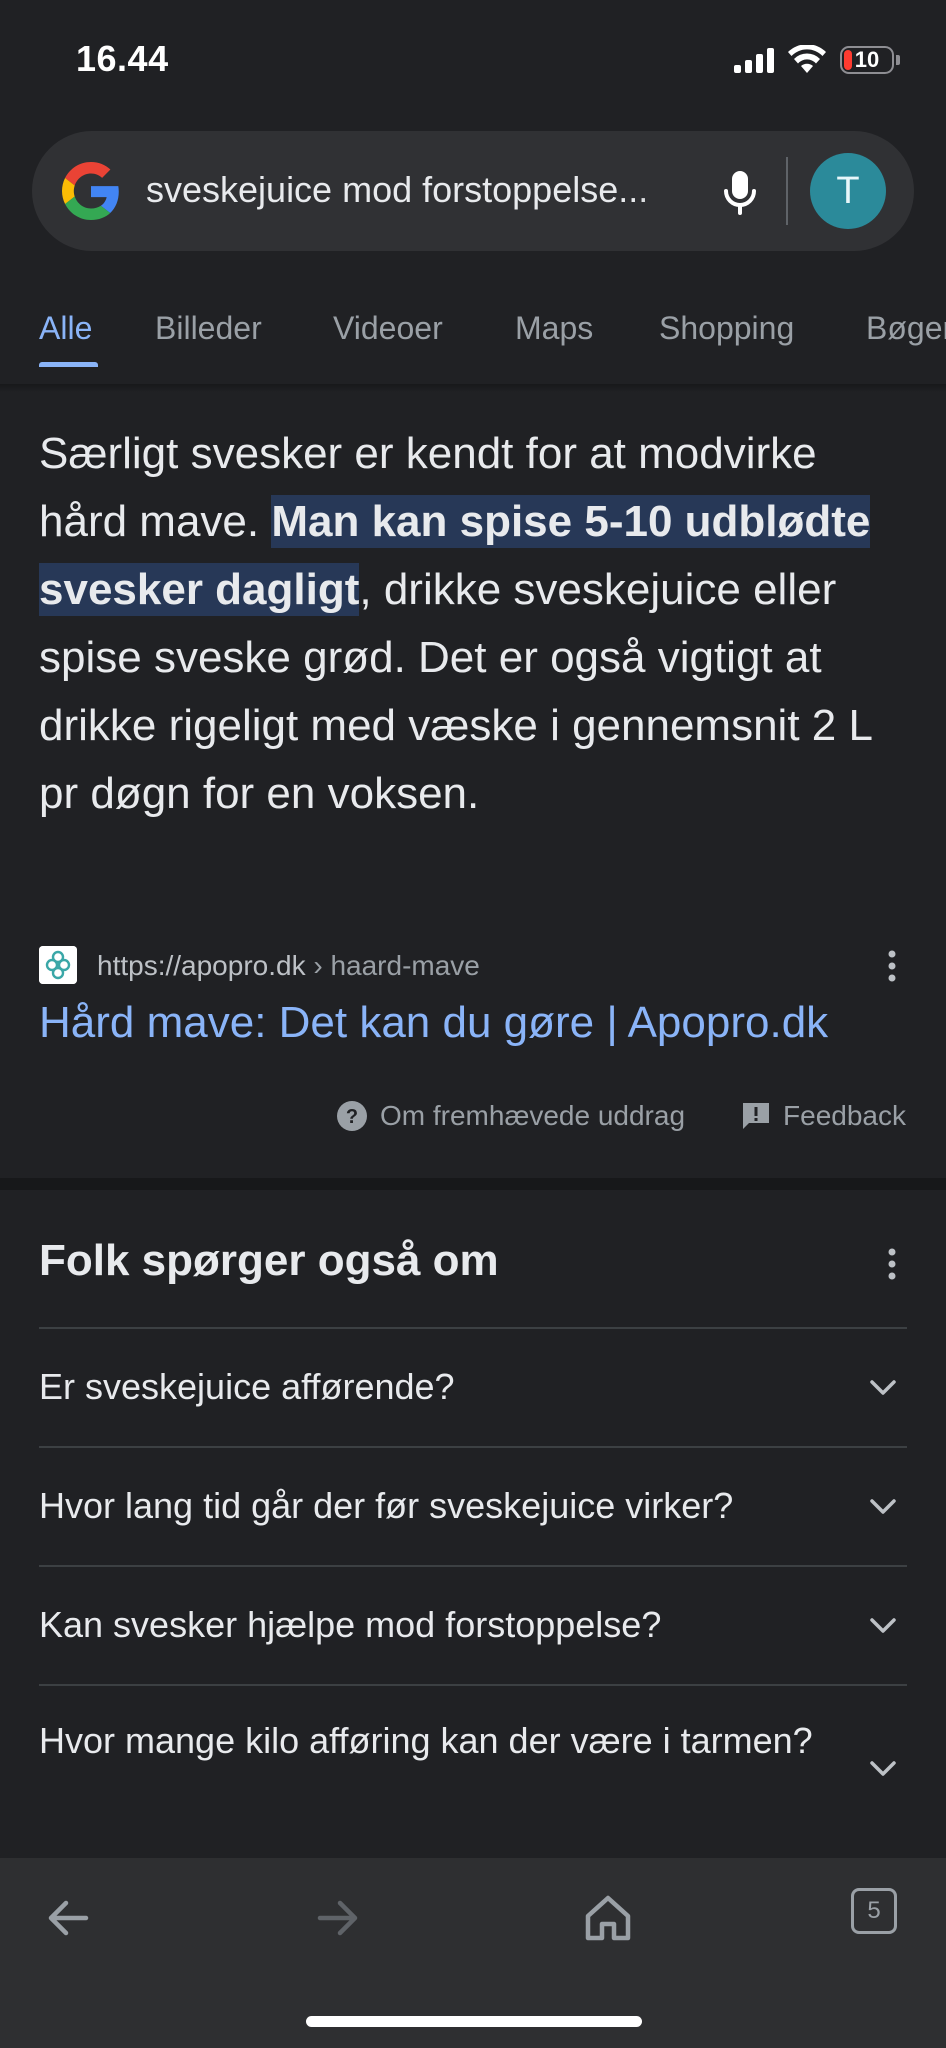  I want to click on source-path: › haard-mave, so click(392, 965).